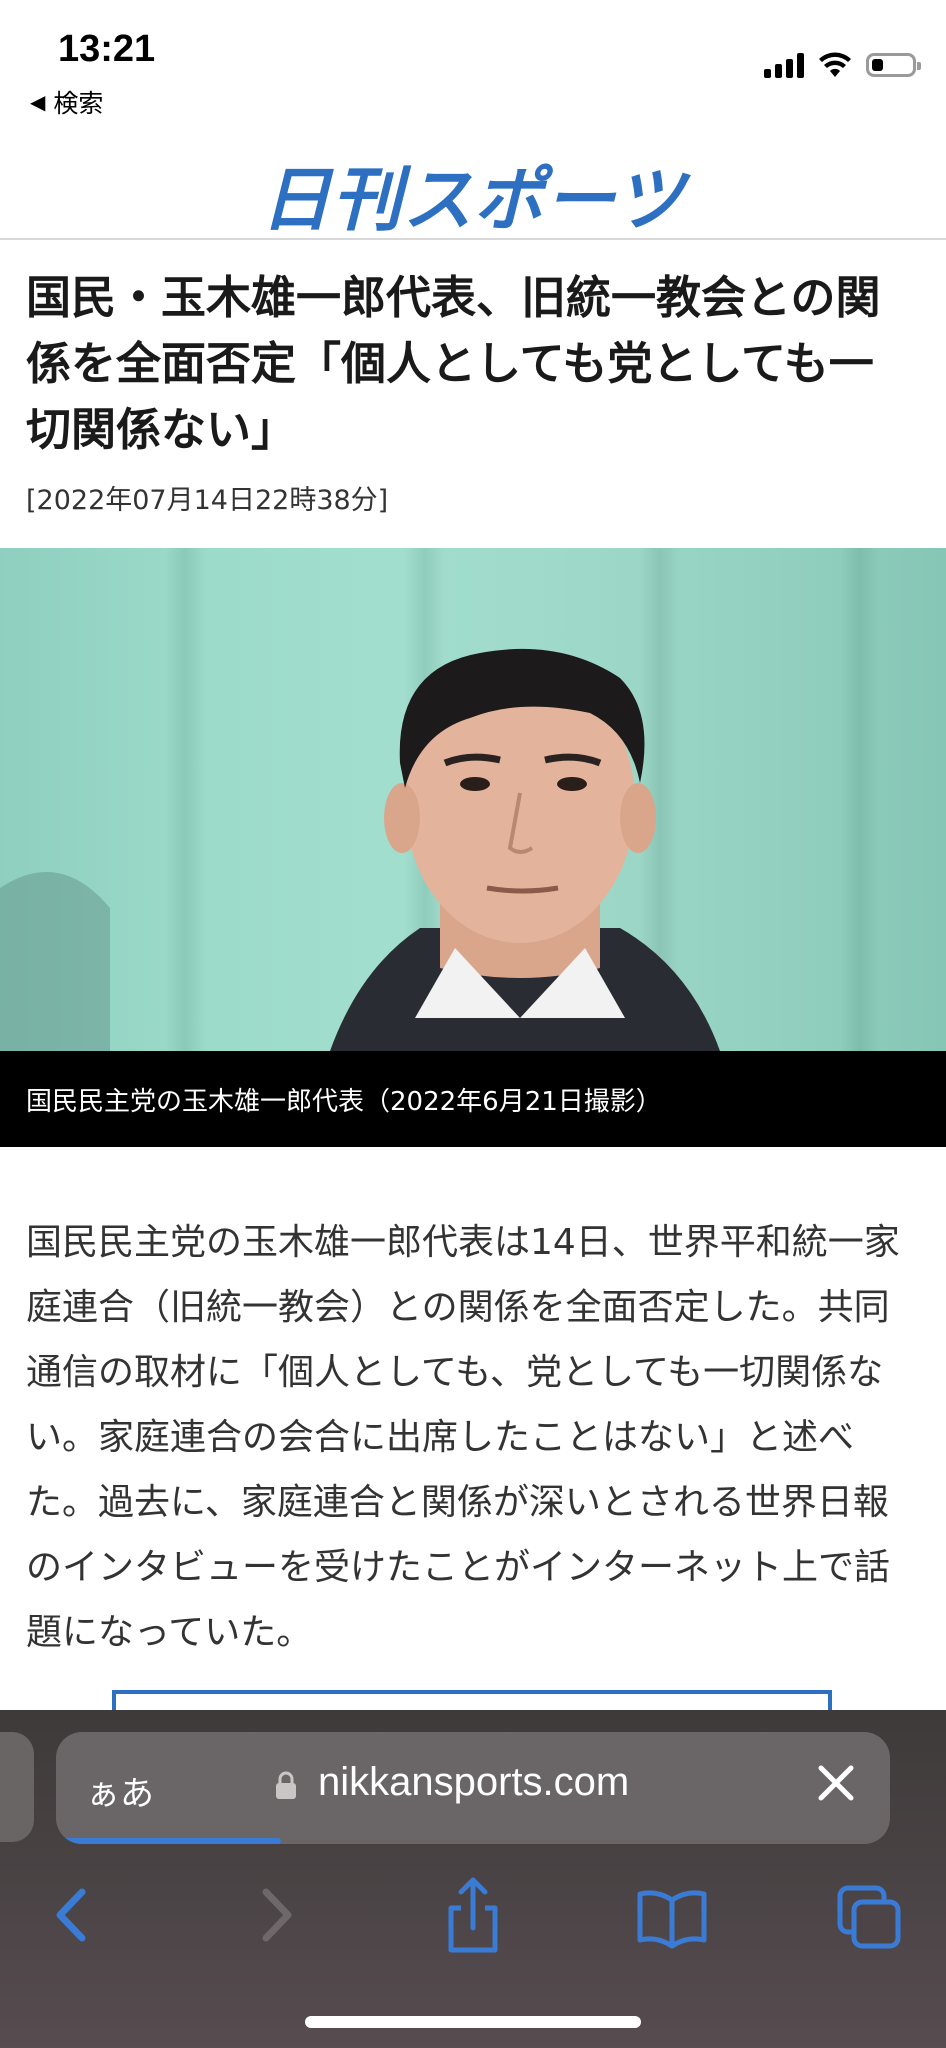  I want to click on home-indicator, so click(473, 2022).